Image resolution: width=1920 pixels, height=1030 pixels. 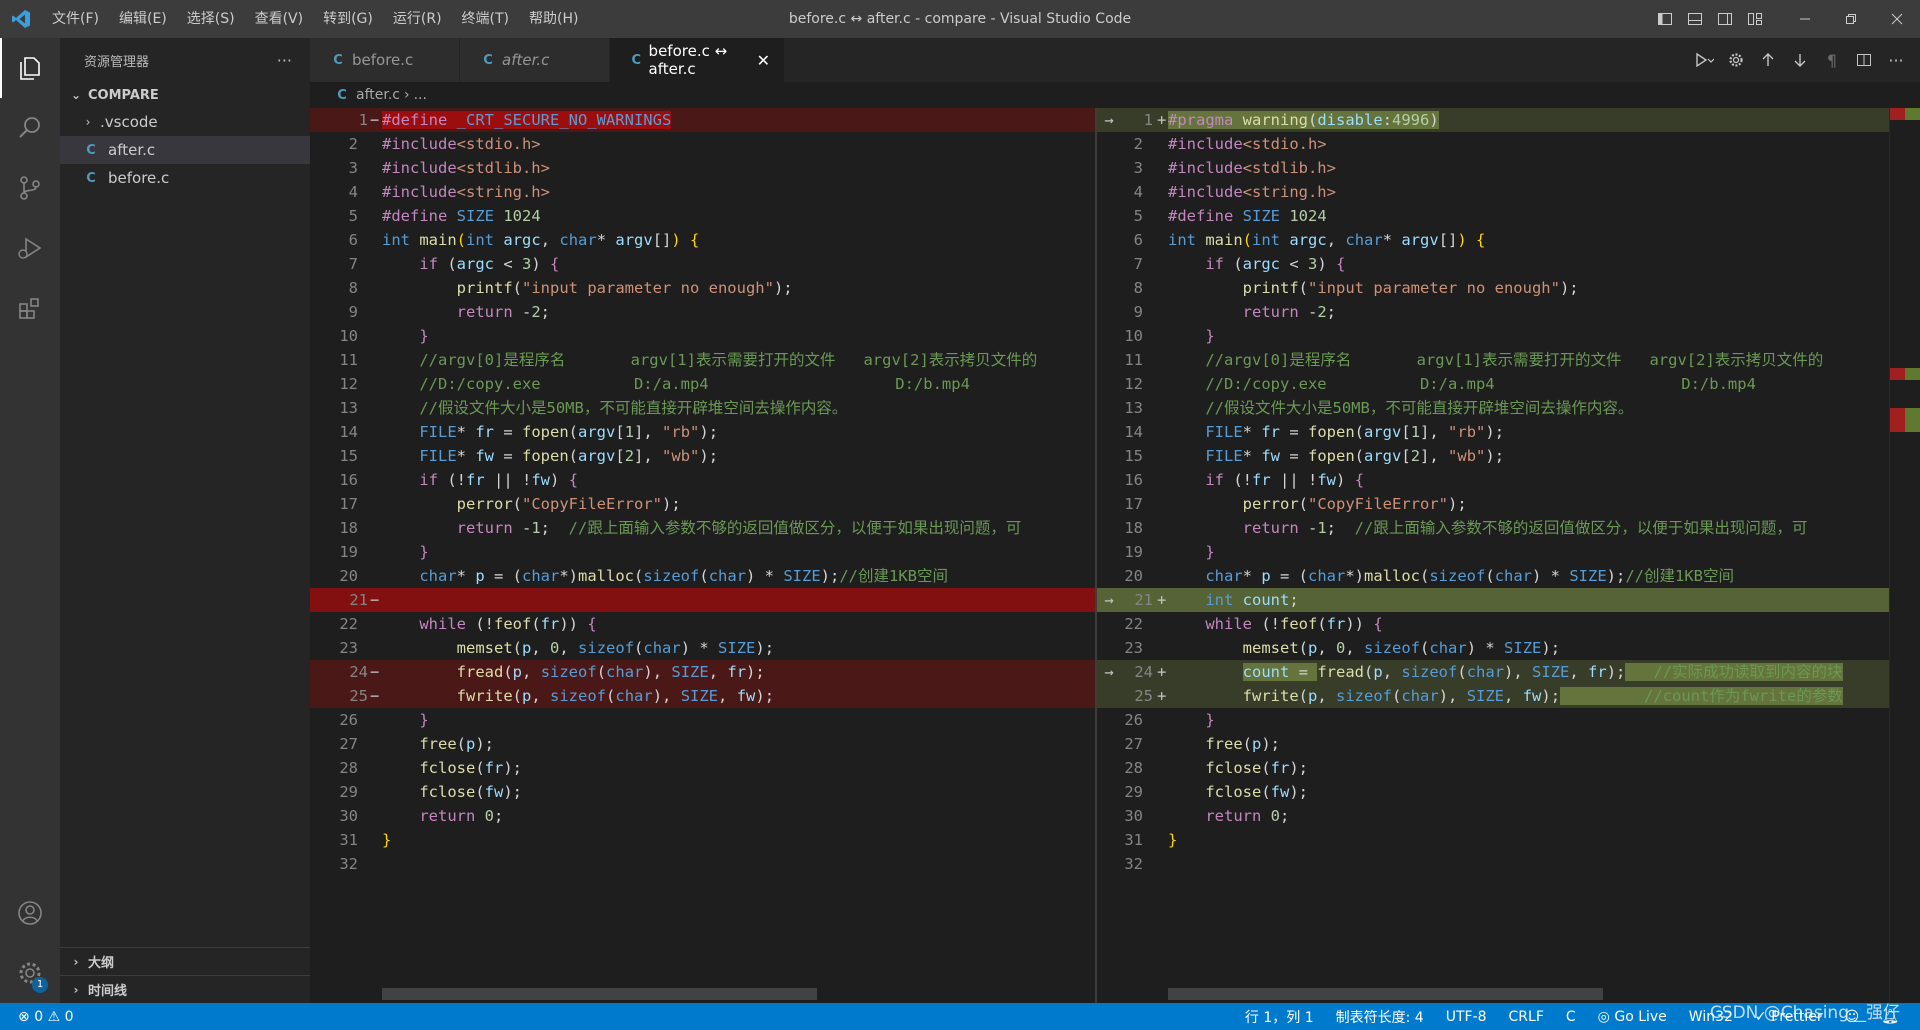 What do you see at coordinates (30, 68) in the screenshot?
I see `explorer-icon` at bounding box center [30, 68].